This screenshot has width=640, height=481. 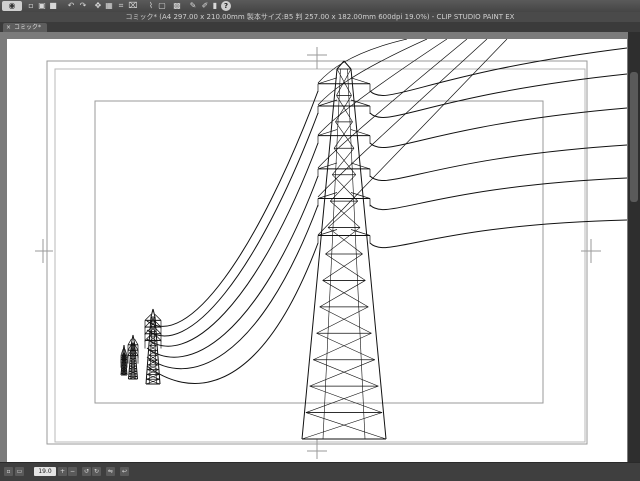 I want to click on cut-icon: ▦, so click(x=109, y=6).